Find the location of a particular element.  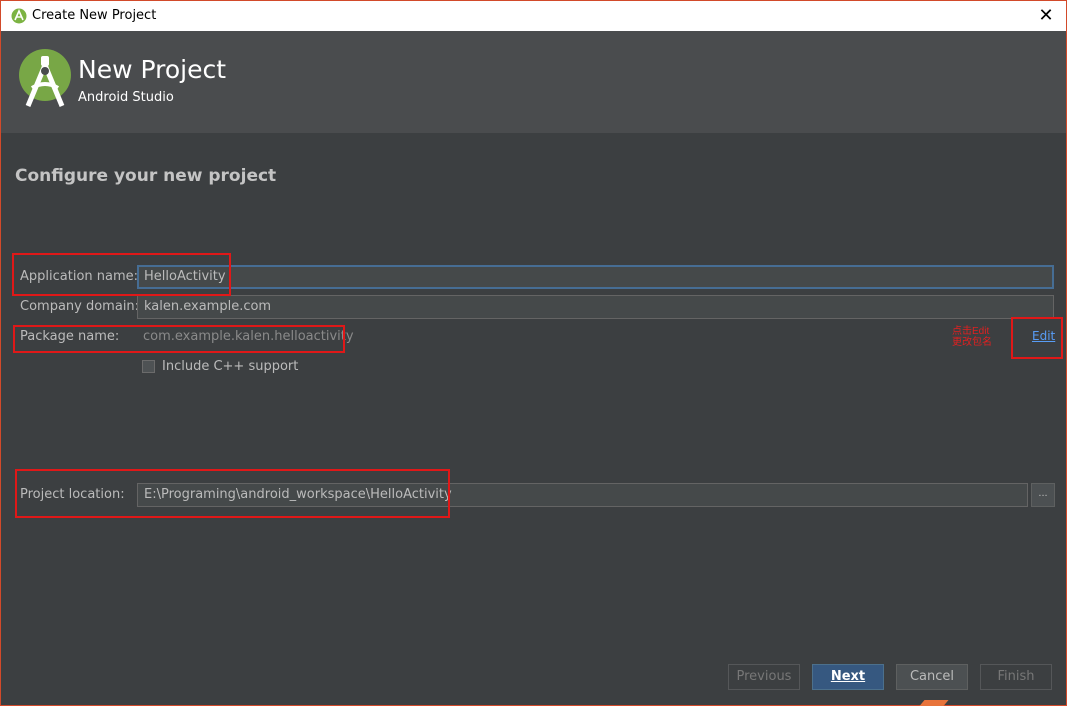

company-domain-input: kalen.example.com is located at coordinates (595, 307).